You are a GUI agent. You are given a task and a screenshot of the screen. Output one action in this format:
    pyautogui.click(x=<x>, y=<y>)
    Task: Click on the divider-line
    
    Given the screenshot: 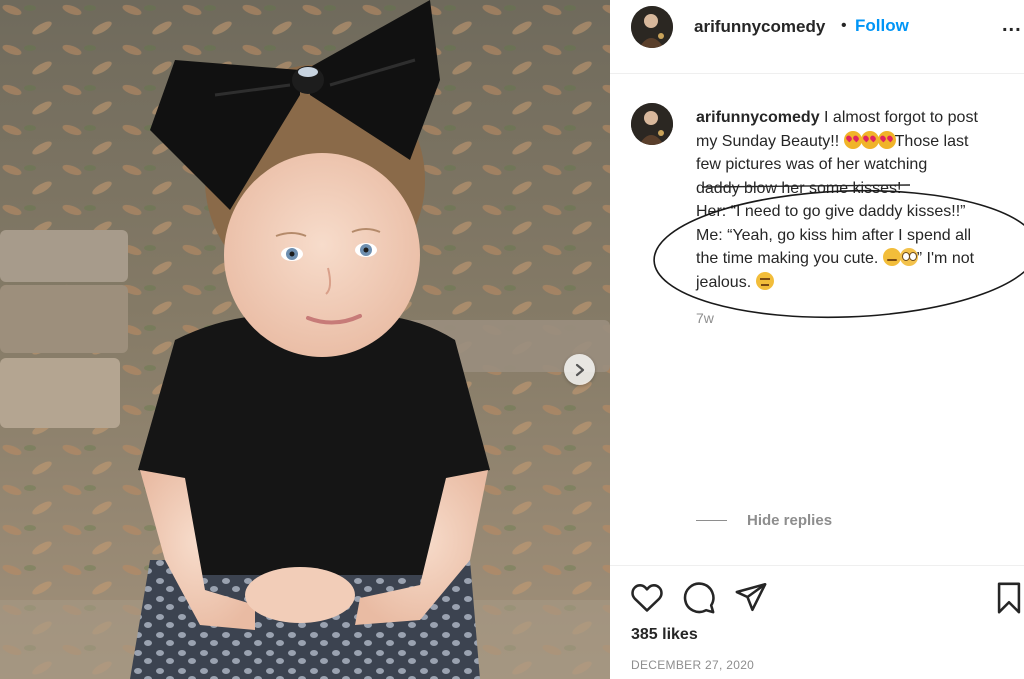 What is the action you would take?
    pyautogui.click(x=711, y=520)
    